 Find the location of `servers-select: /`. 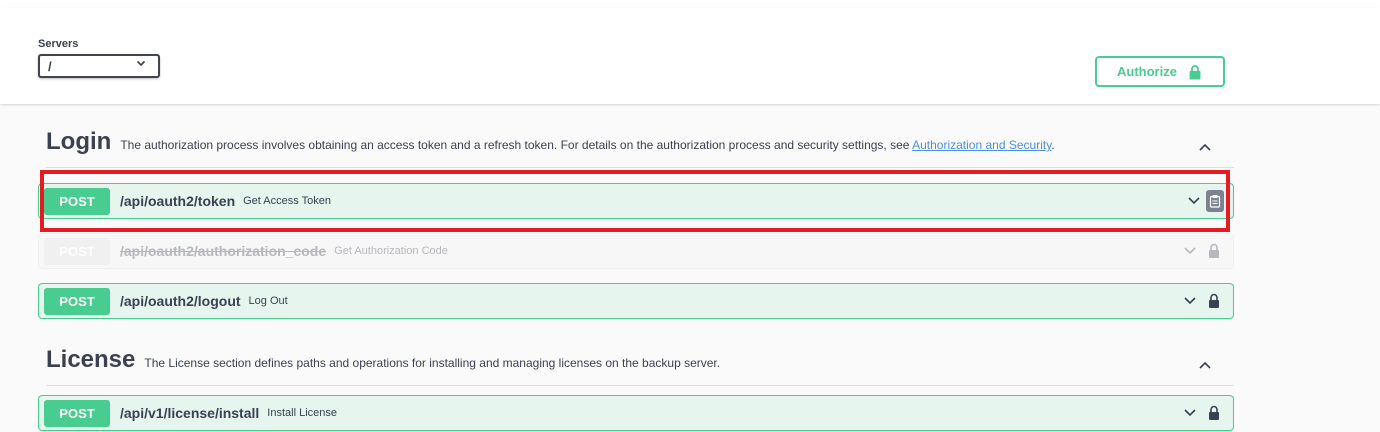

servers-select: / is located at coordinates (99, 66).